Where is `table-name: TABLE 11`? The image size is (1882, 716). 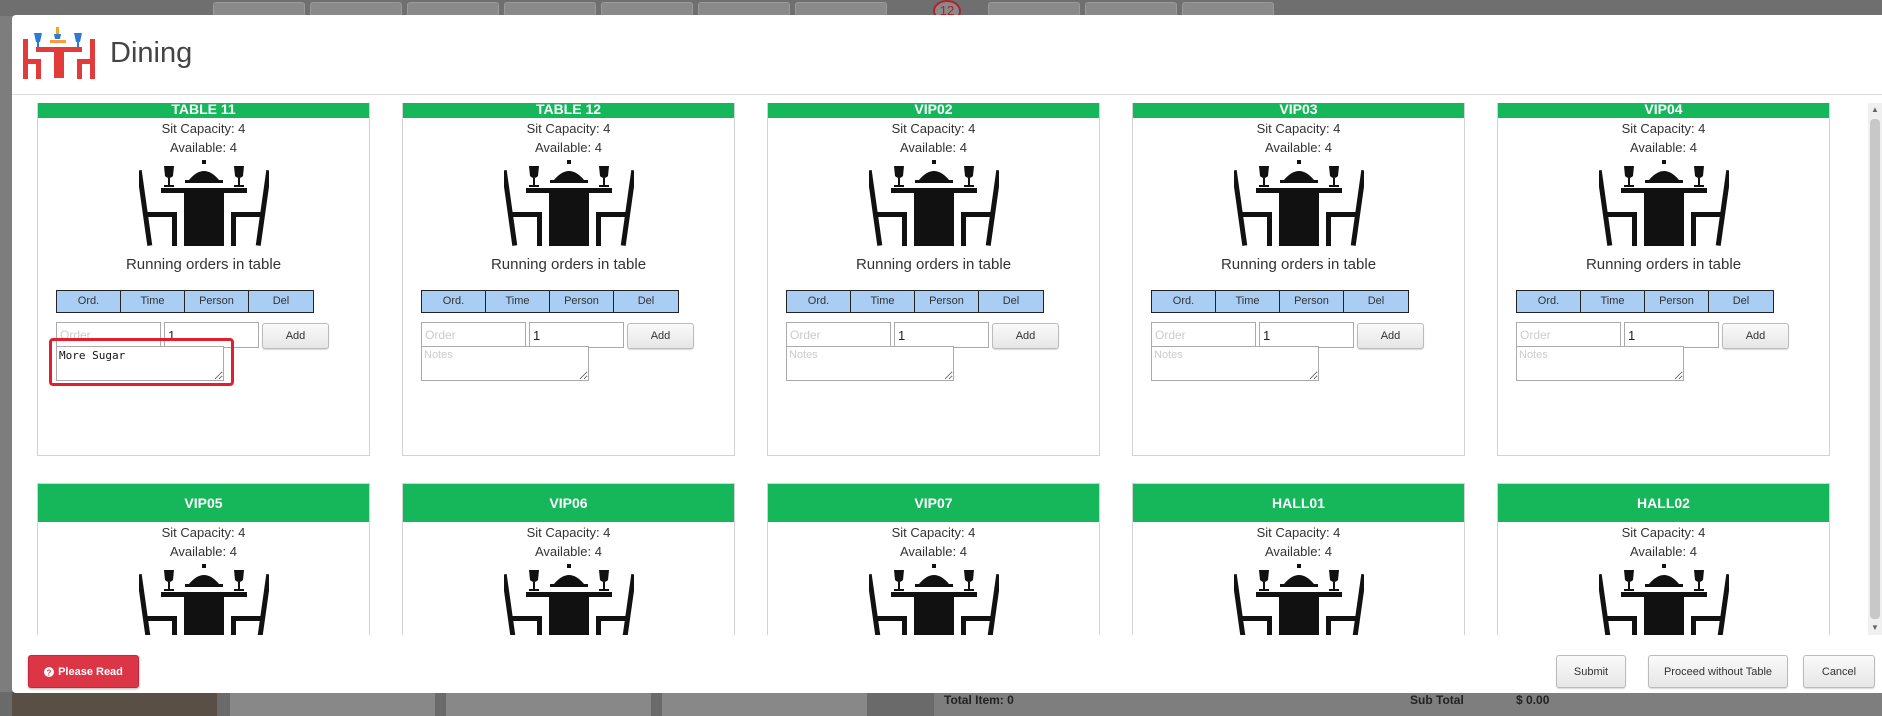
table-name: TABLE 11 is located at coordinates (203, 110).